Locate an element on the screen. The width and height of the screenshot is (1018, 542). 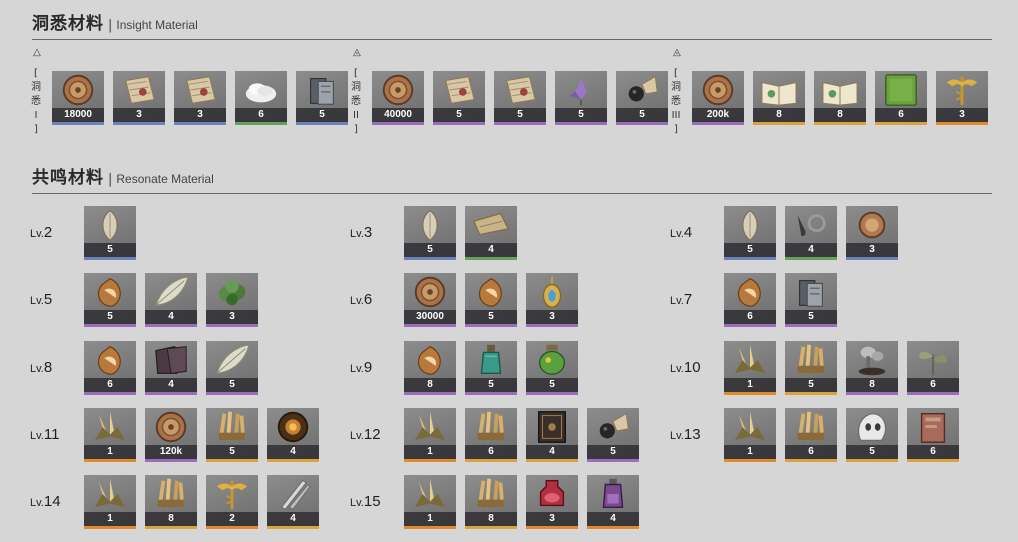
rank-char: ] is located at coordinates (676, 129).